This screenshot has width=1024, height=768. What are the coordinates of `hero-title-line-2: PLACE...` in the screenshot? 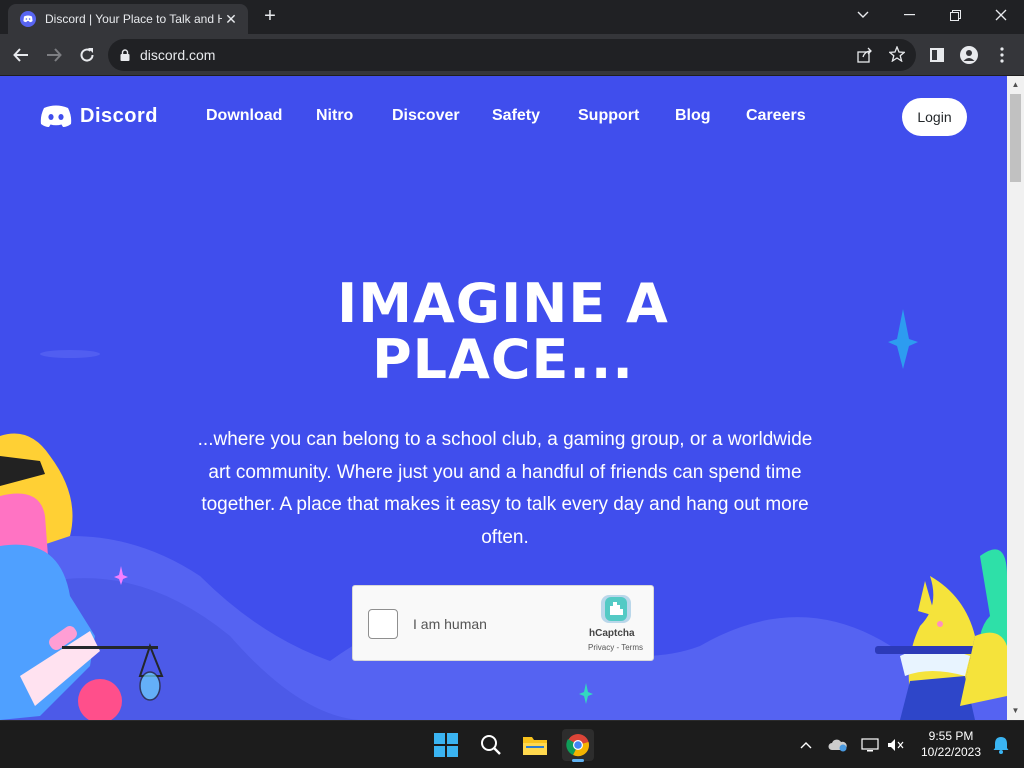 It's located at (503, 359).